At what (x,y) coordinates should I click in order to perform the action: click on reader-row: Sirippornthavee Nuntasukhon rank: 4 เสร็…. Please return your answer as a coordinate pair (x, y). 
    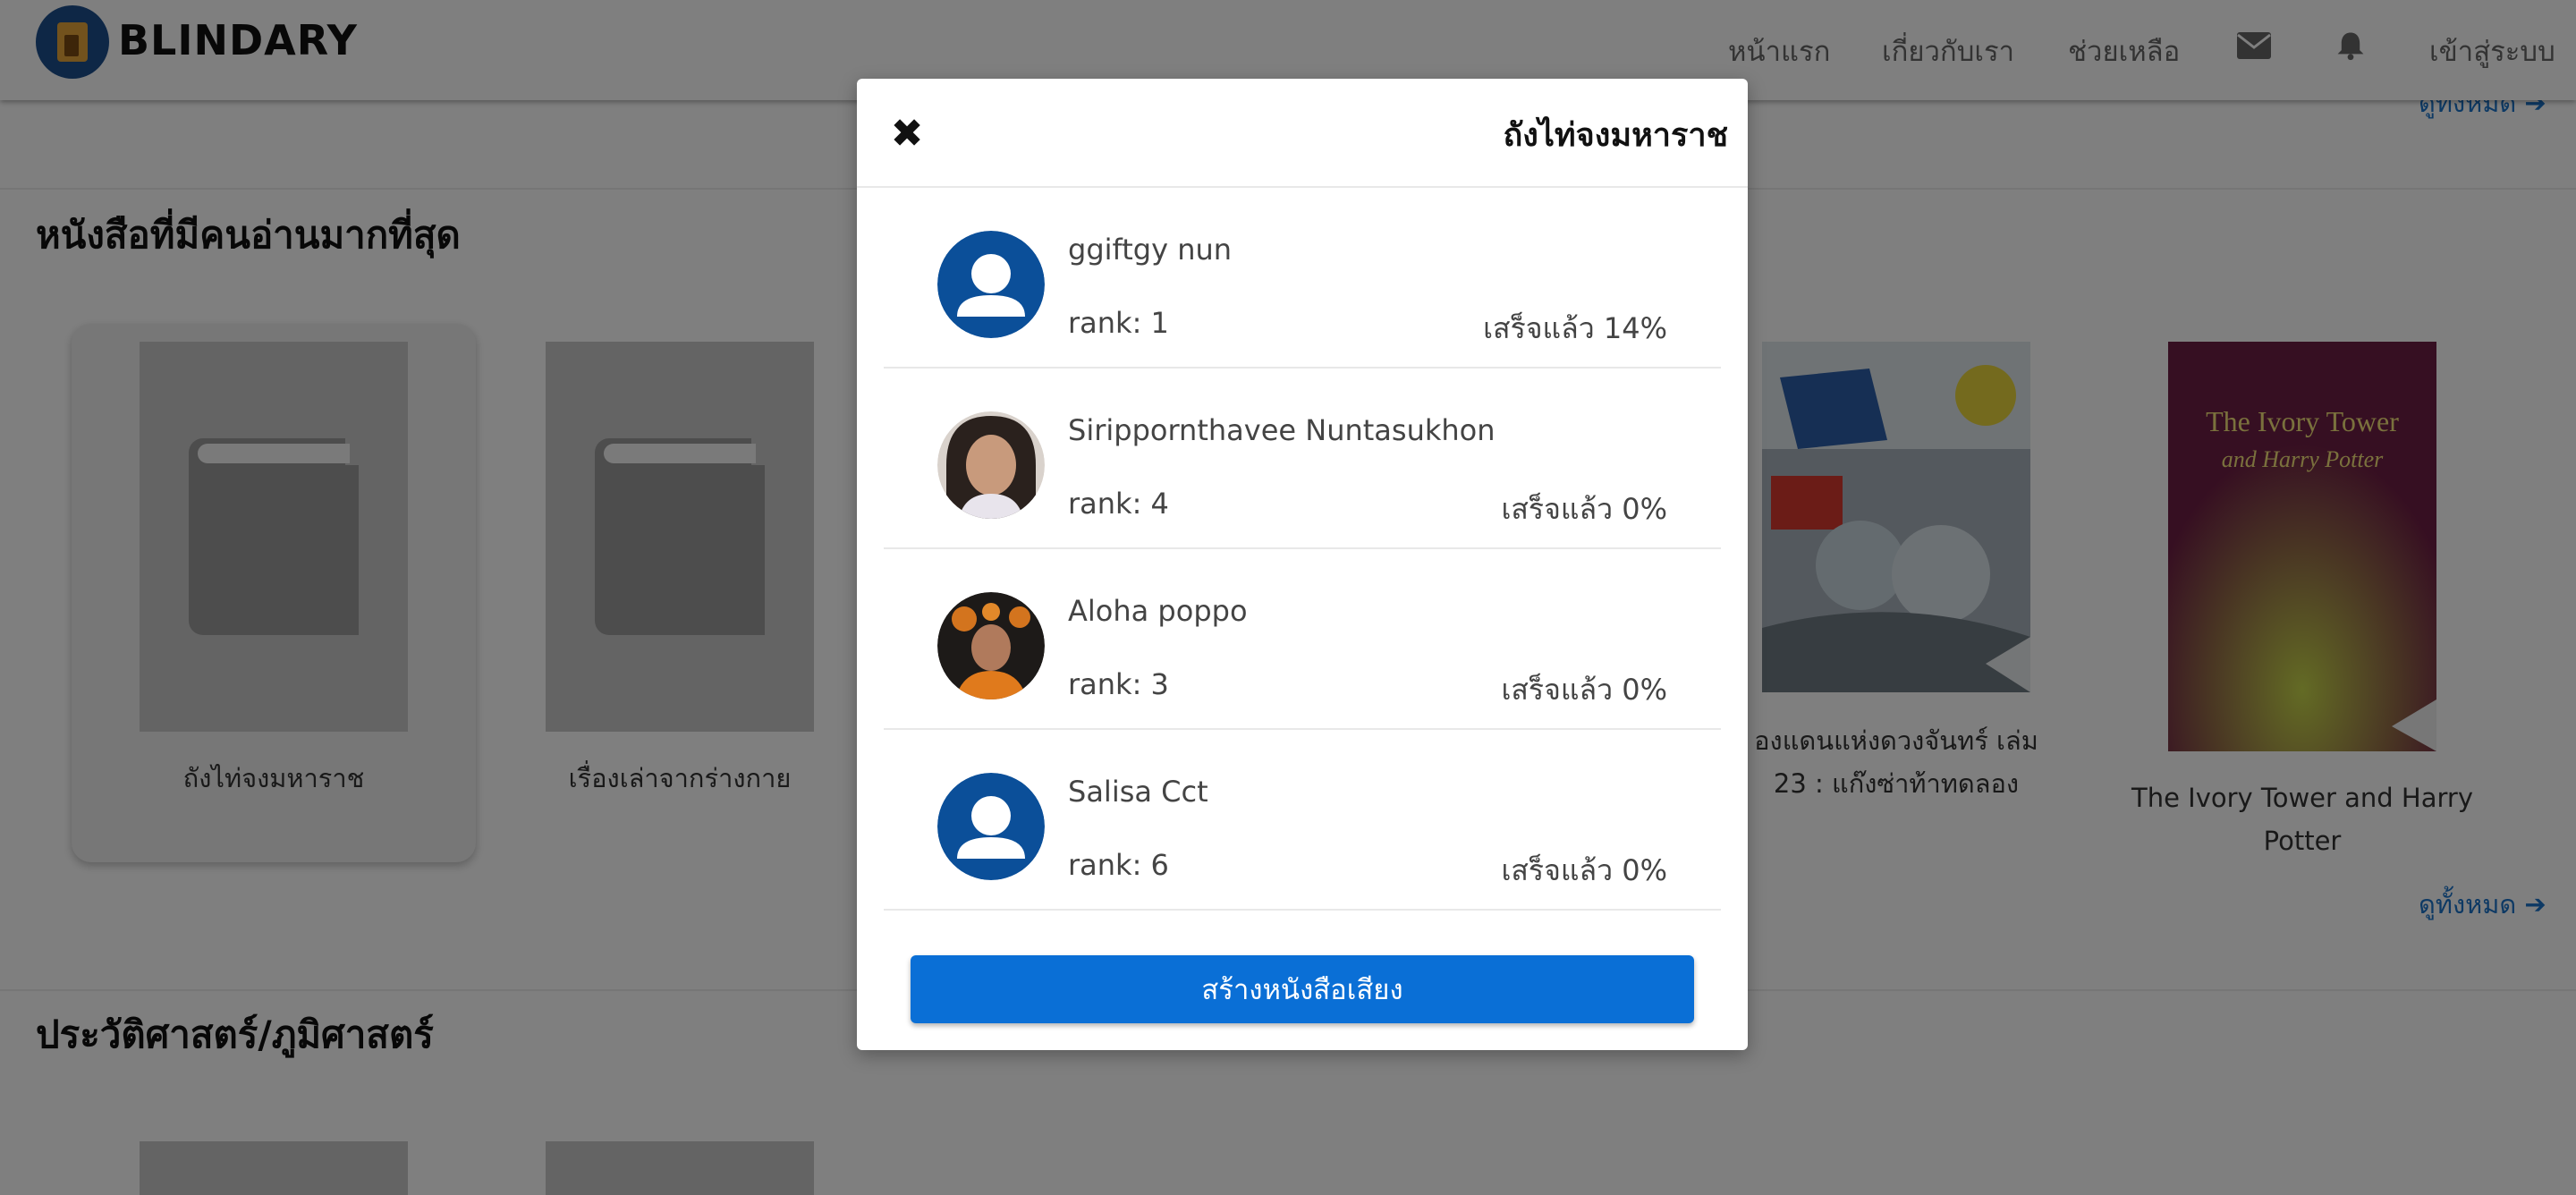
    Looking at the image, I should click on (1302, 459).